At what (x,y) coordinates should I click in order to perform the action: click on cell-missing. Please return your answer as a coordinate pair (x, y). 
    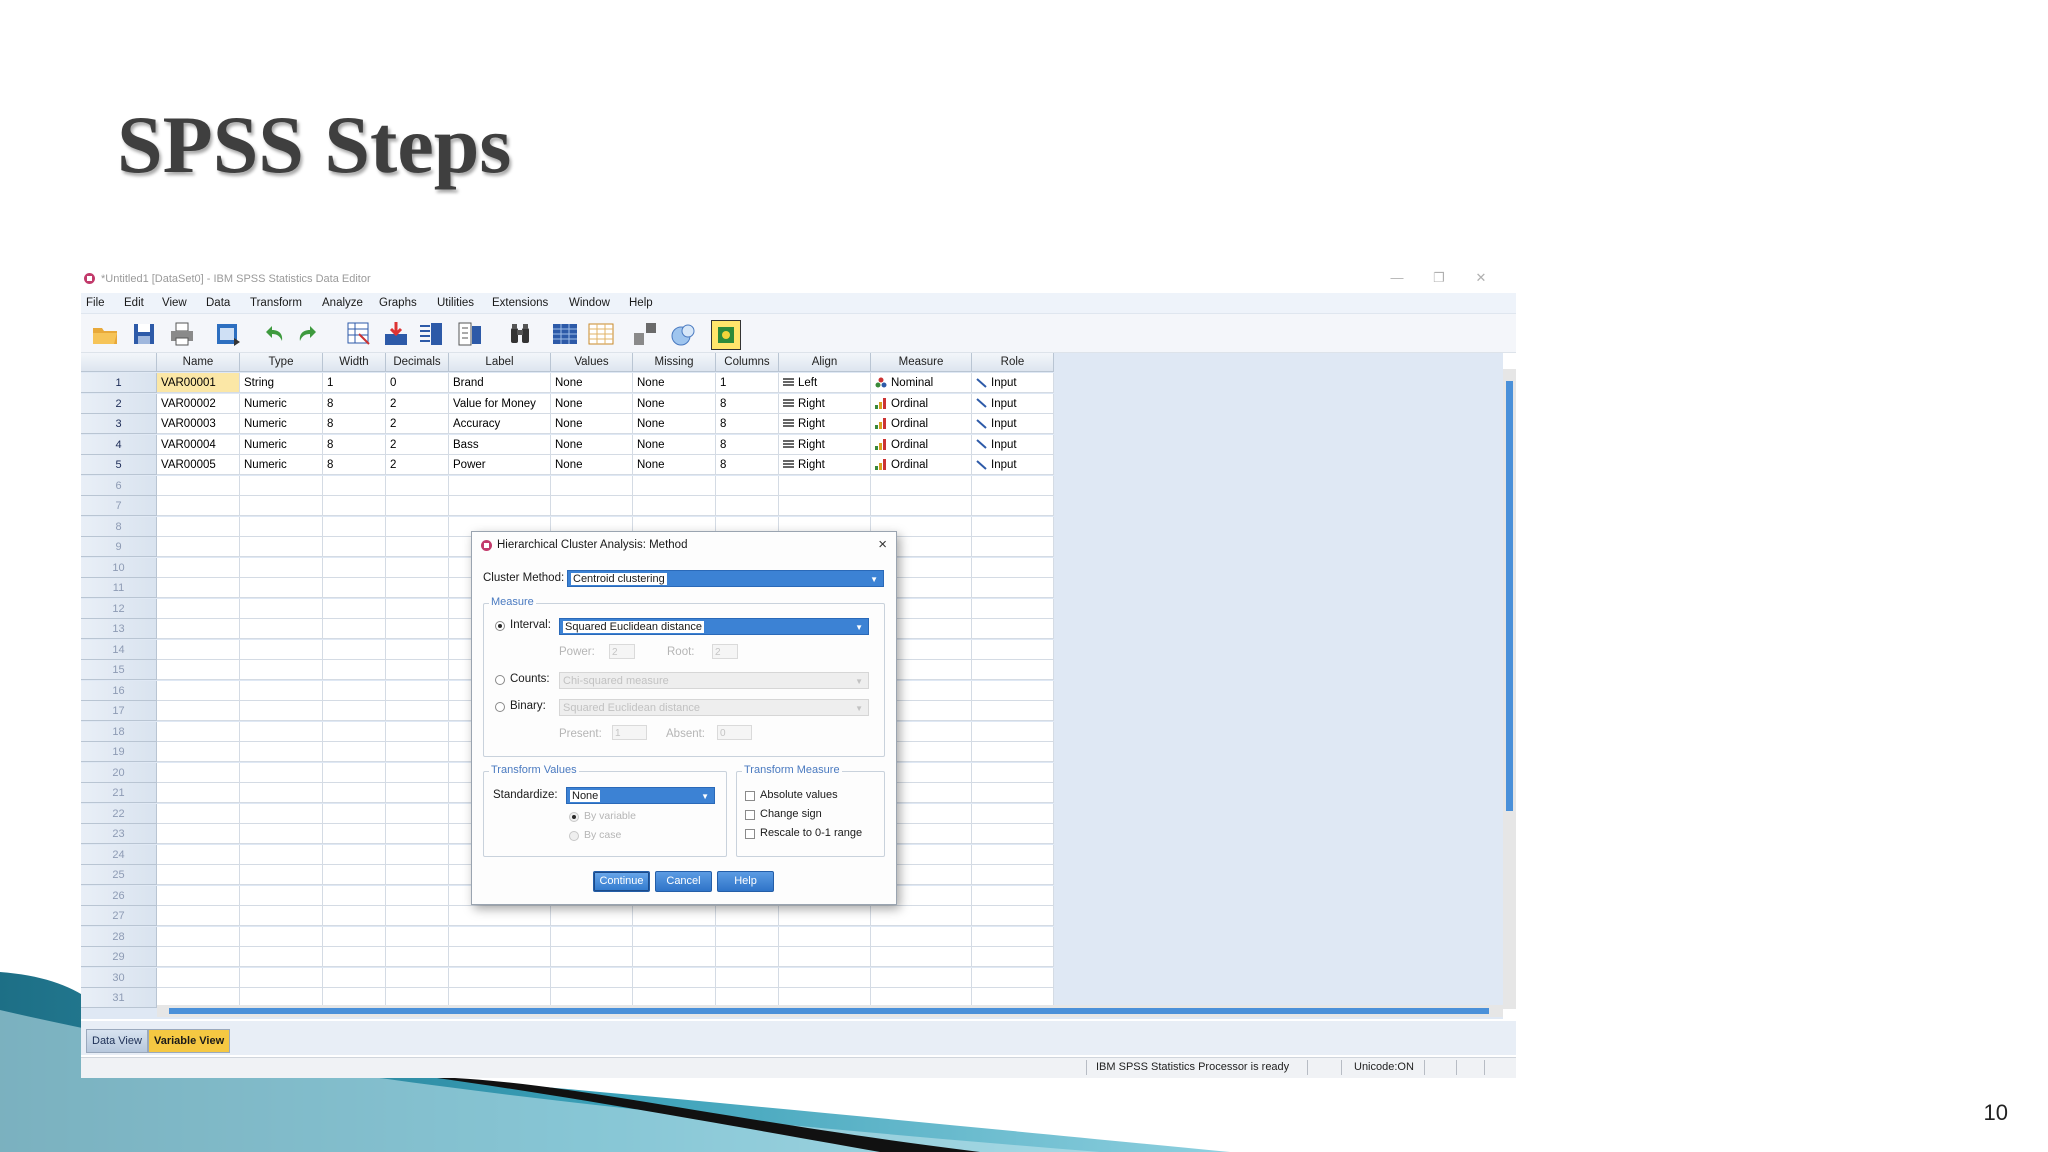
    Looking at the image, I should click on (674, 977).